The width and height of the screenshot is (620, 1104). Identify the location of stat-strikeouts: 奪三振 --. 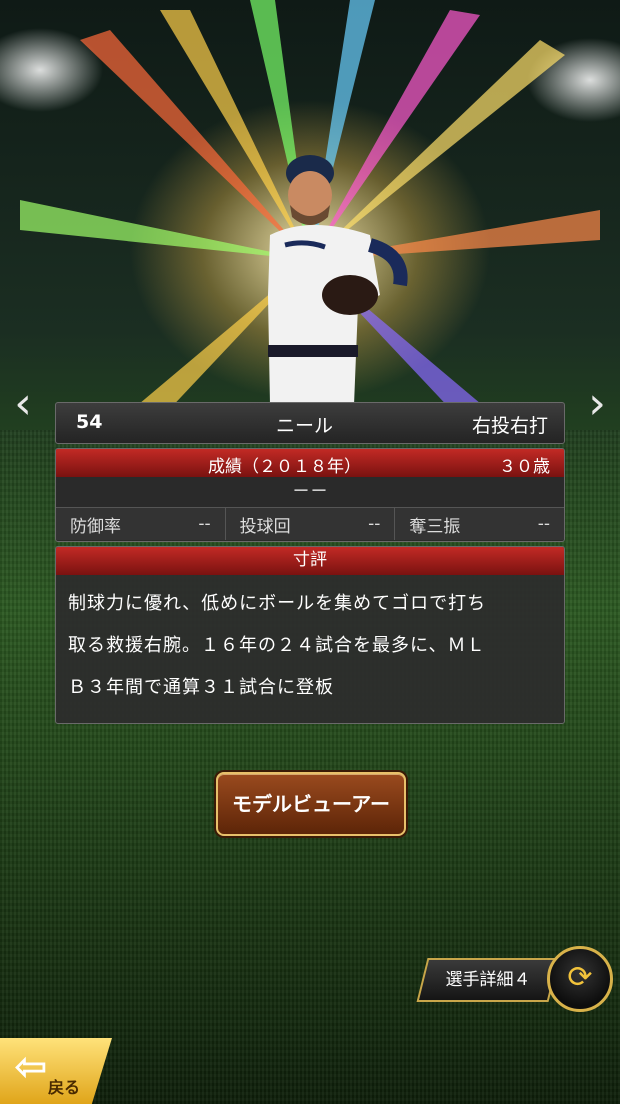
(480, 524).